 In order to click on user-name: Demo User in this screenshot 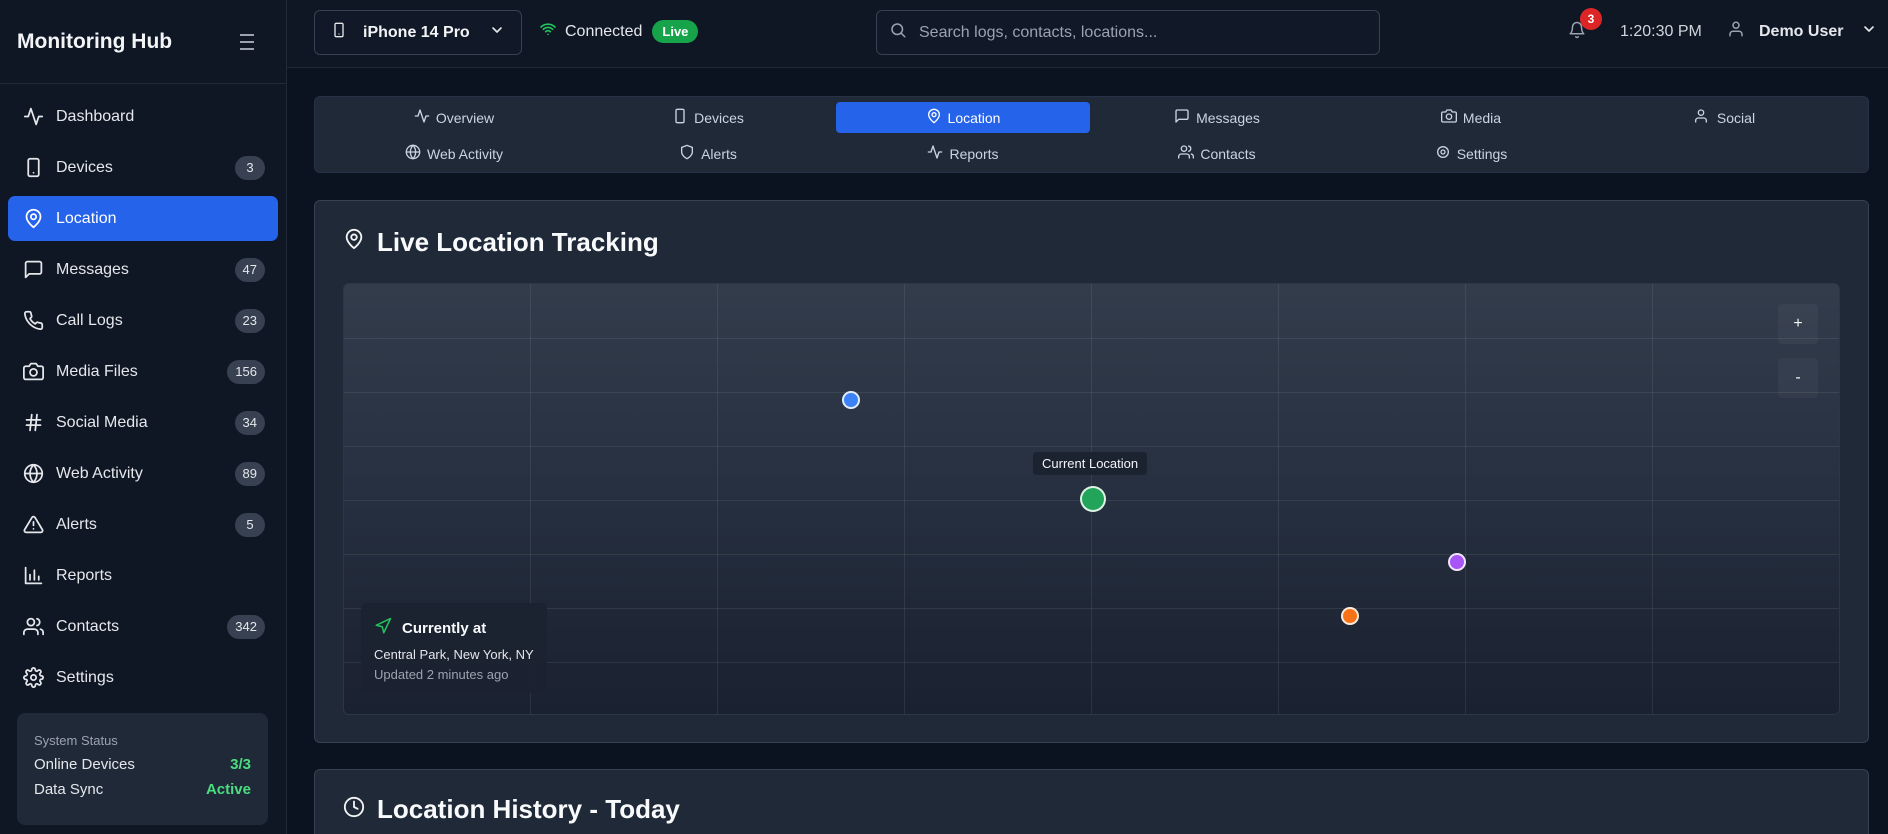, I will do `click(1801, 31)`.